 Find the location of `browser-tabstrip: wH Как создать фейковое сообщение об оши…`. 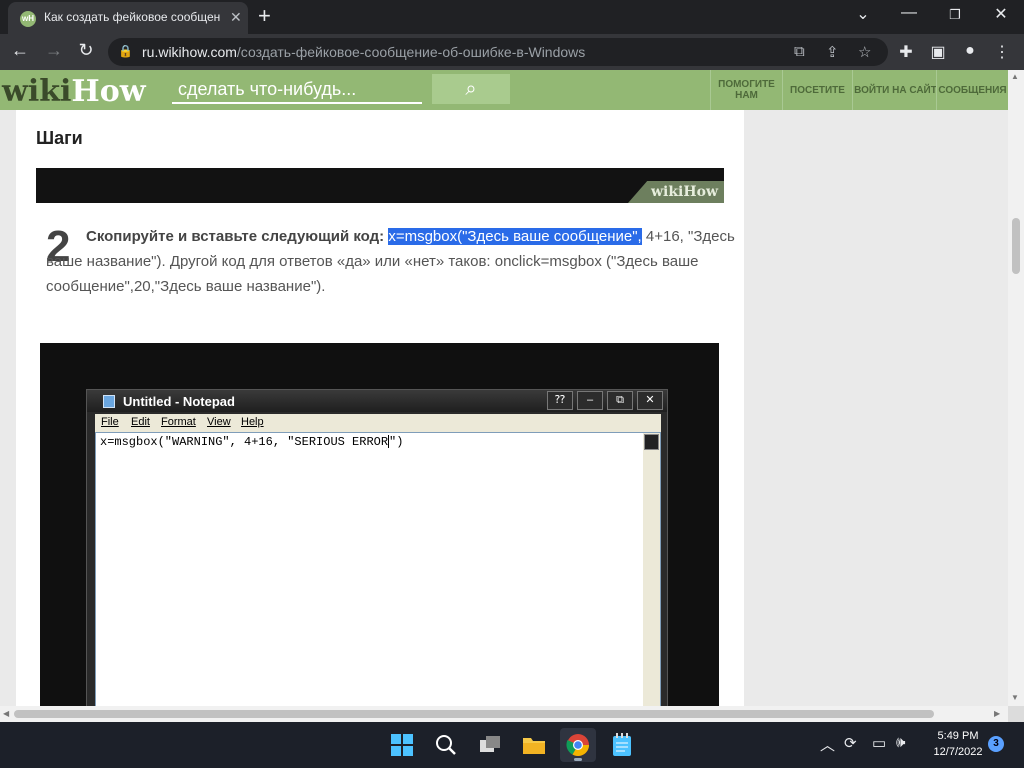

browser-tabstrip: wH Как создать фейковое сообщение об оши… is located at coordinates (512, 17).